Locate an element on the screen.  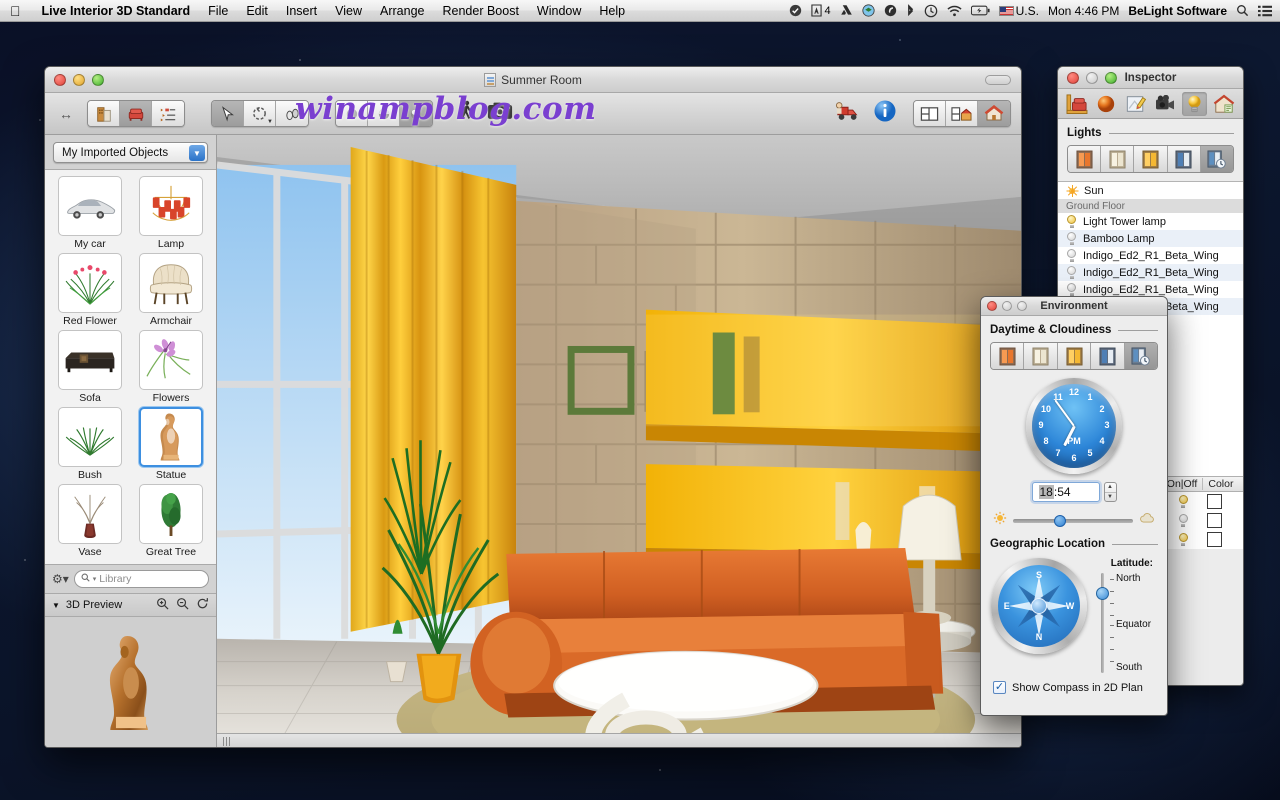
evernote-icon is located at coordinates (890, 10).